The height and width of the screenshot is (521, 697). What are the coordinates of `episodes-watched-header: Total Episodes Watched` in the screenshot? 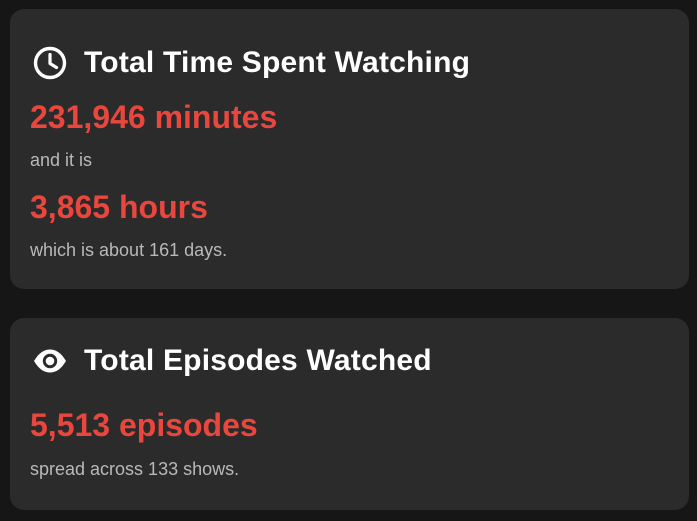 It's located at (232, 361).